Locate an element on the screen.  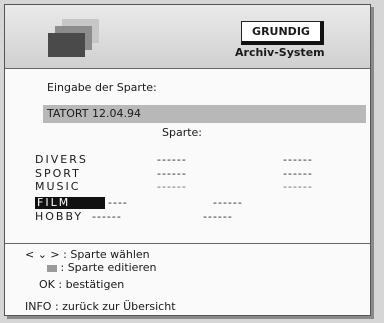
category-sport: SPORT is located at coordinates (58, 174).